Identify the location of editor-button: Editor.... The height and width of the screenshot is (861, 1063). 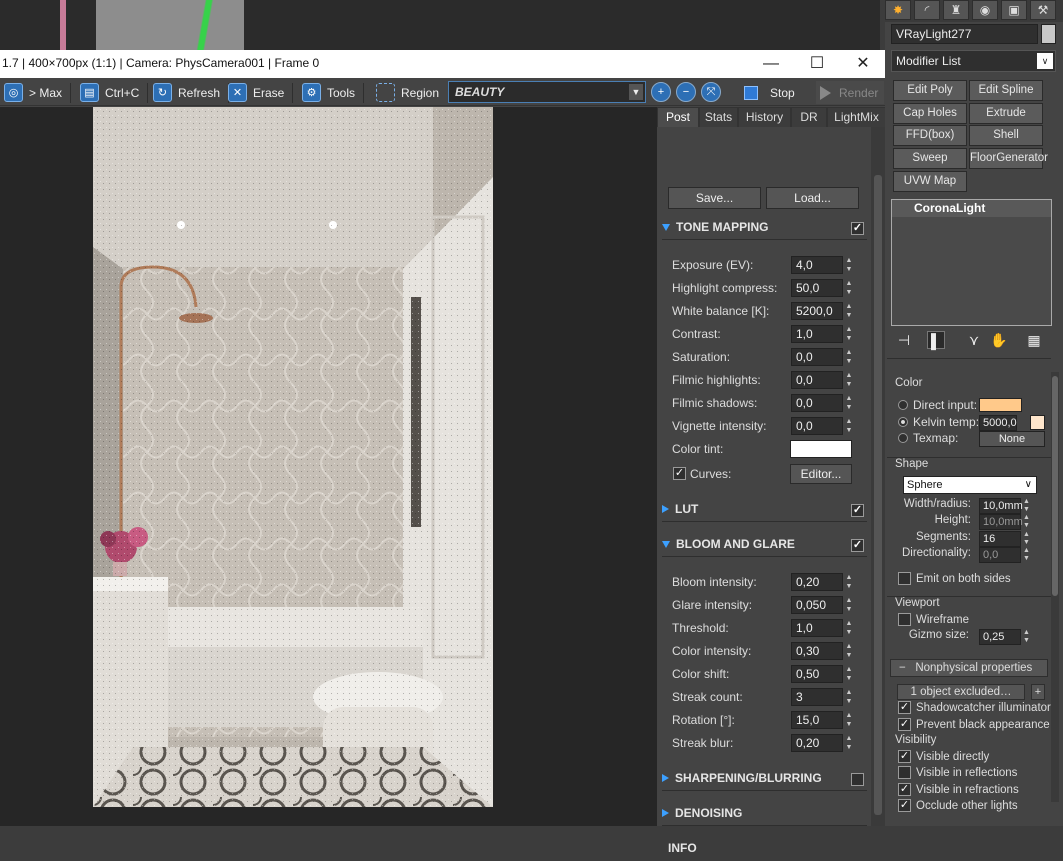
(821, 474).